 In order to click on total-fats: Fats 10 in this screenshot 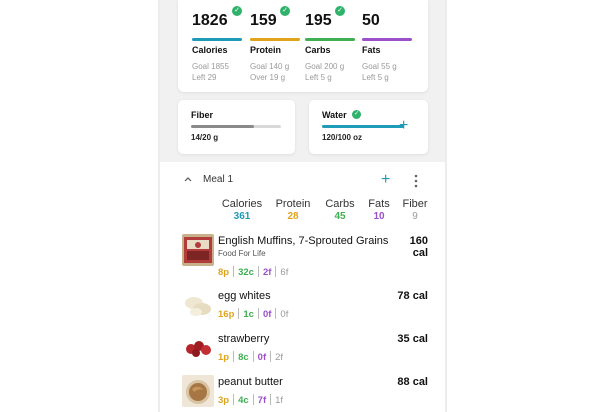, I will do `click(379, 210)`.